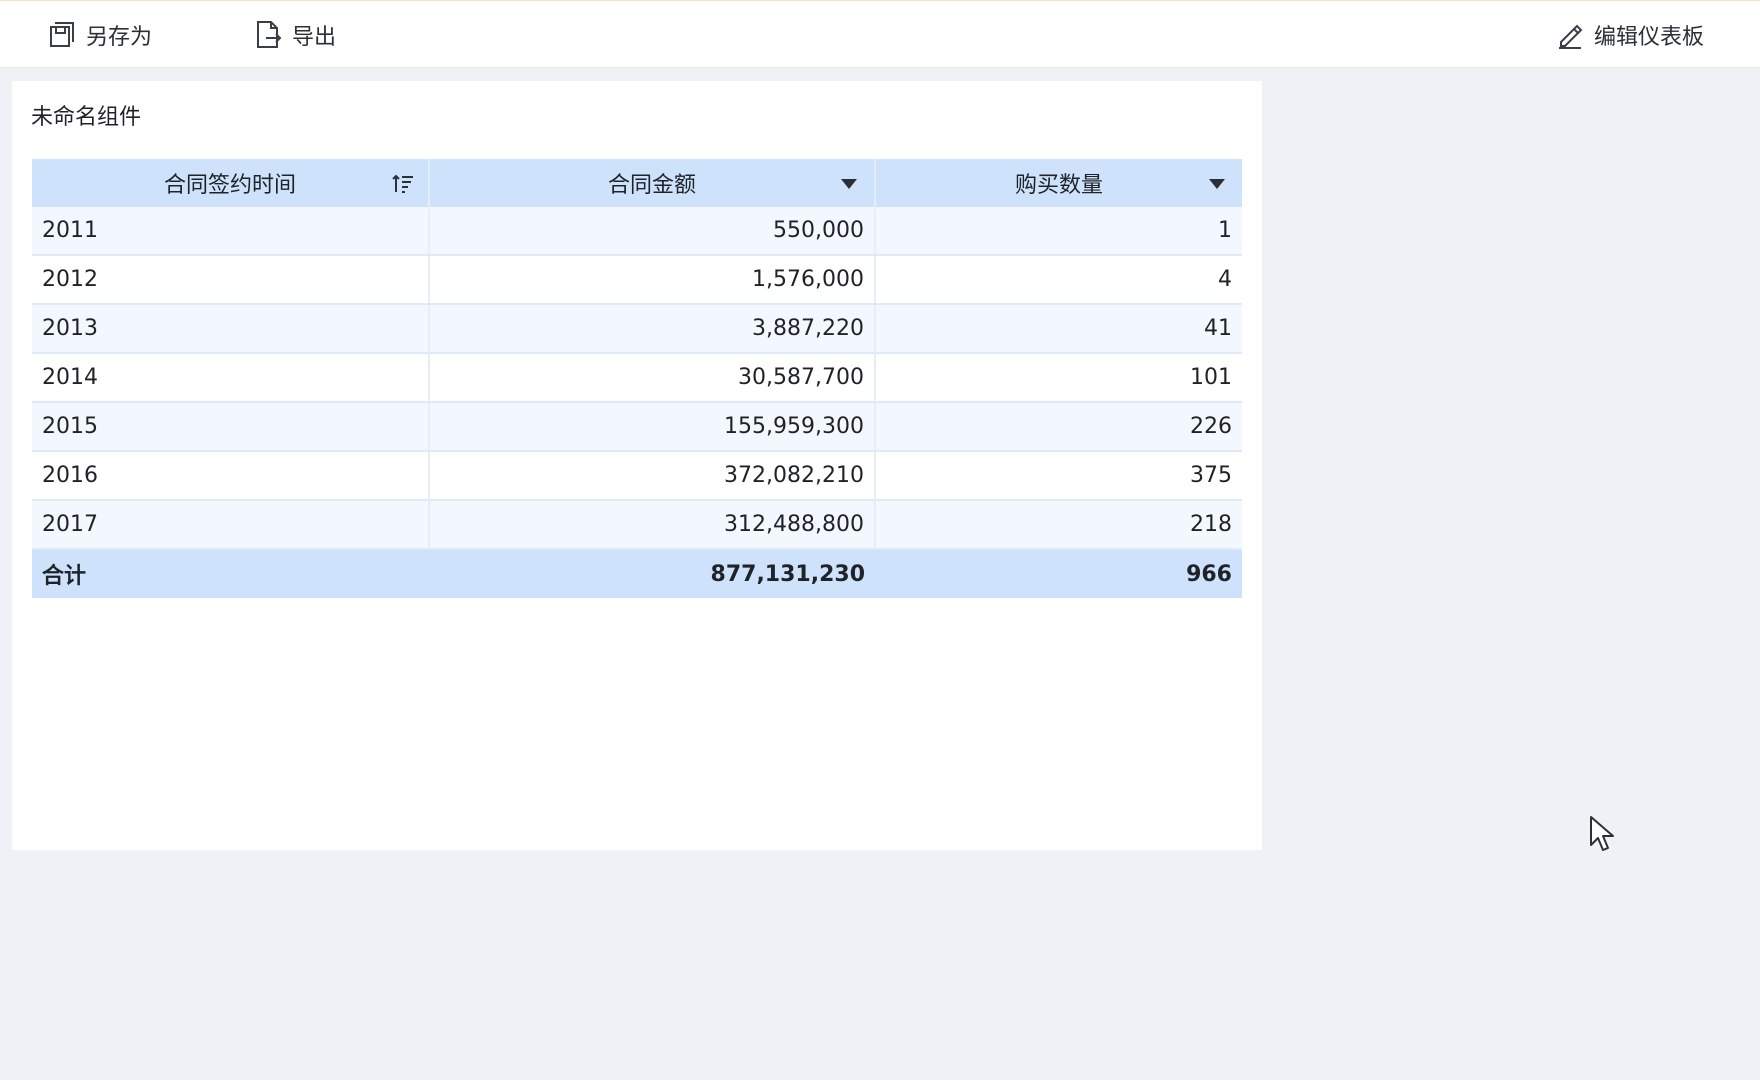 This screenshot has width=1760, height=1080. I want to click on cell-amount: 1,576,000, so click(652, 280).